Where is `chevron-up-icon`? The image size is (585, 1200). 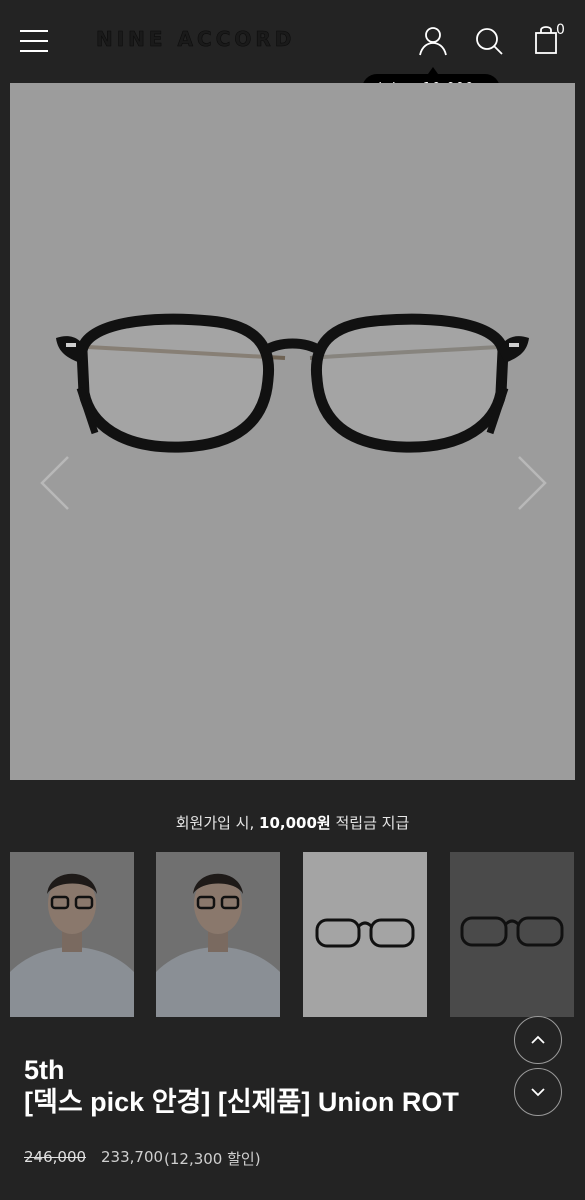
chevron-up-icon is located at coordinates (538, 1039).